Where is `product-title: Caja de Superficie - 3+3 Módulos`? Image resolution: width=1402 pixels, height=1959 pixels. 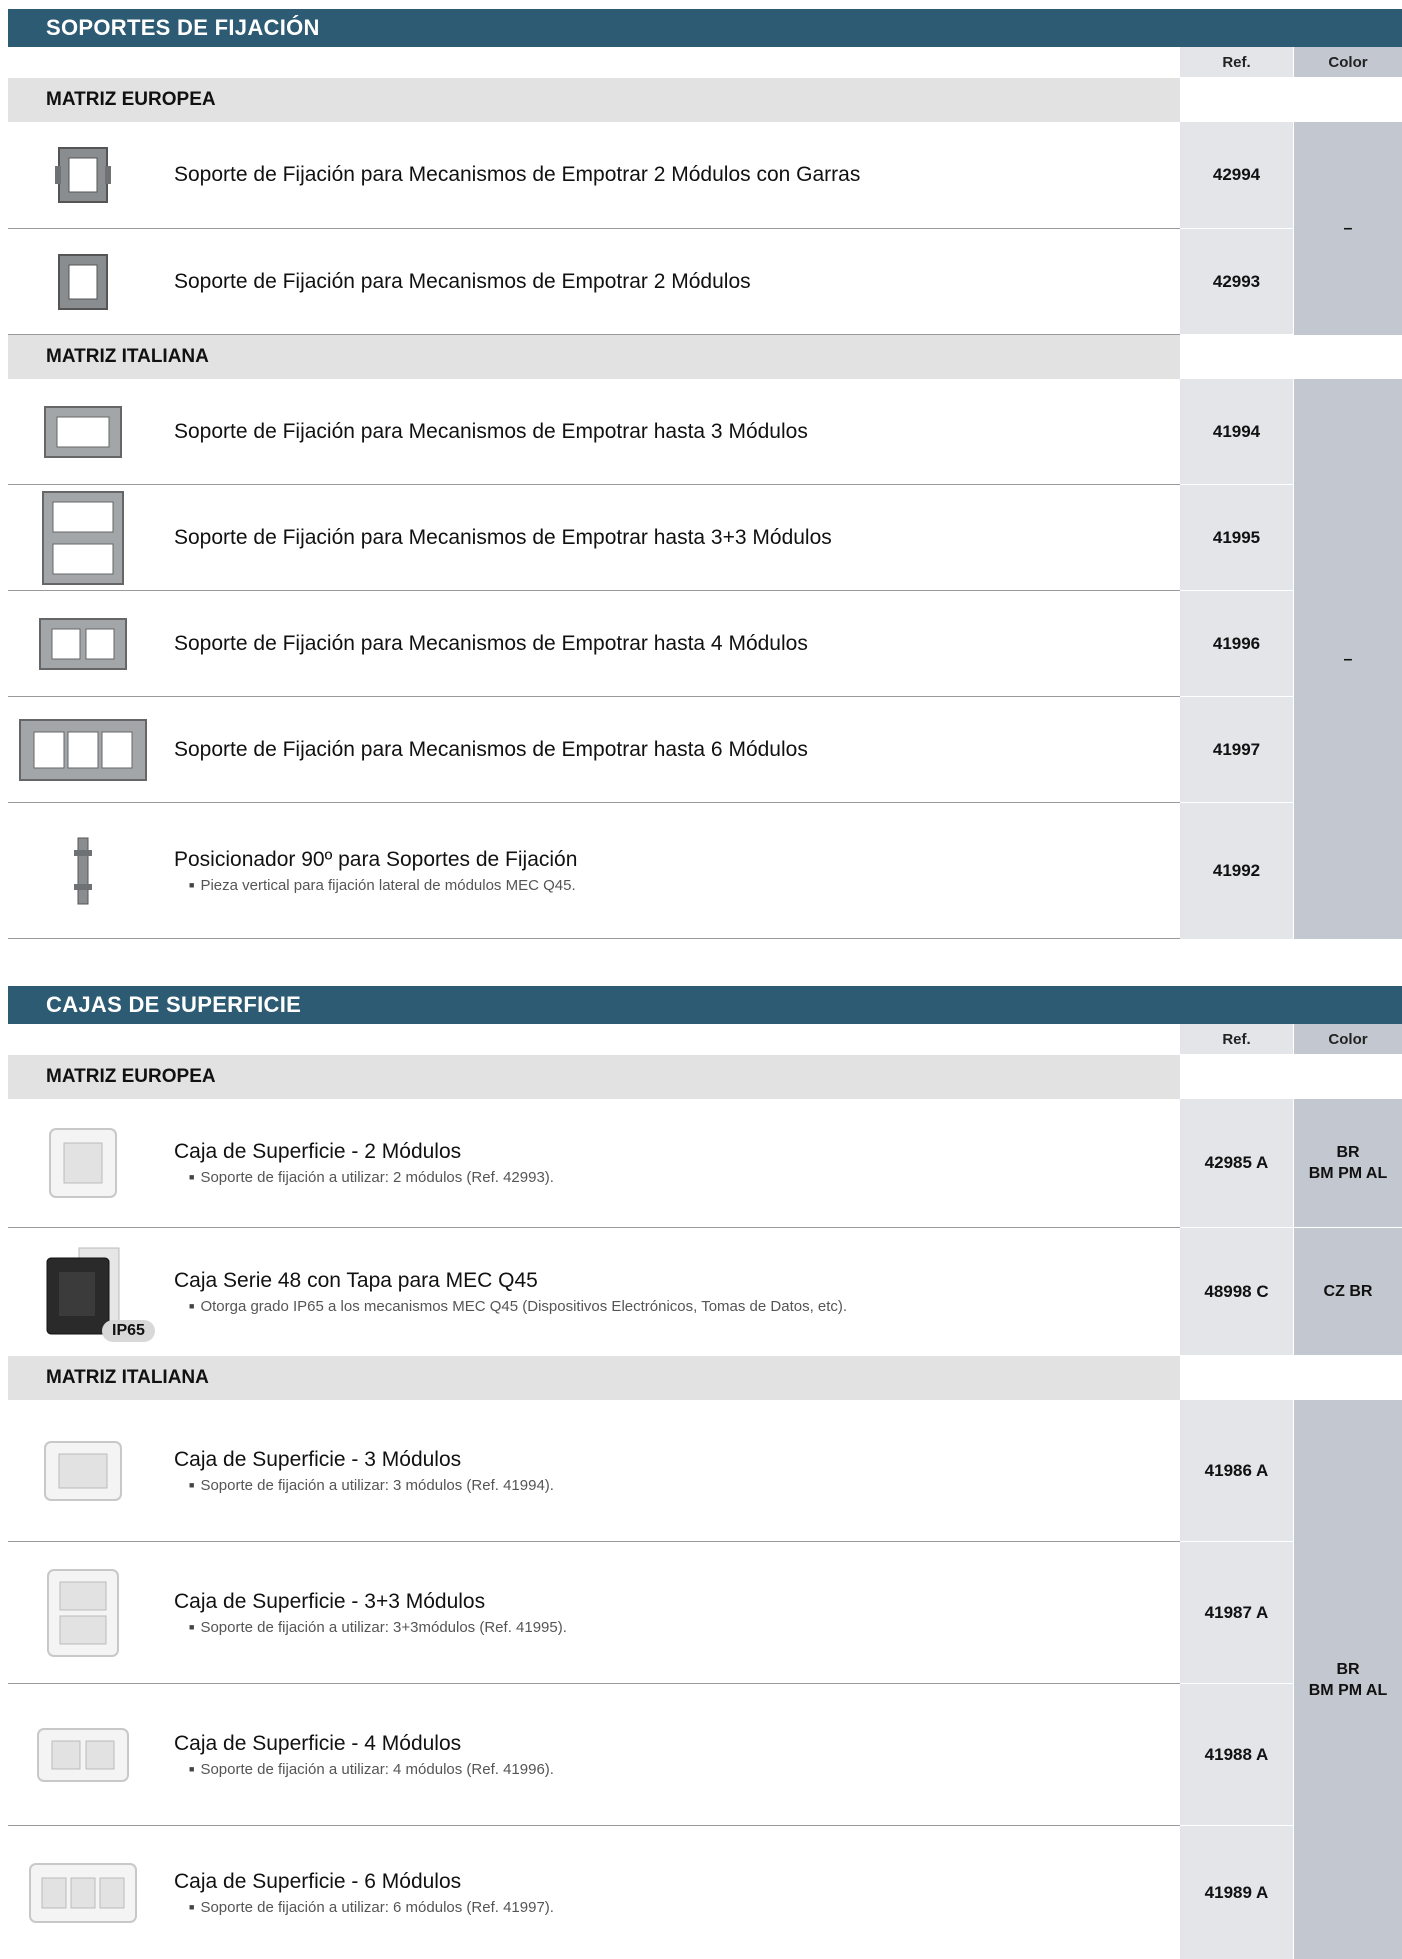 product-title: Caja de Superficie - 3+3 Módulos is located at coordinates (330, 1601).